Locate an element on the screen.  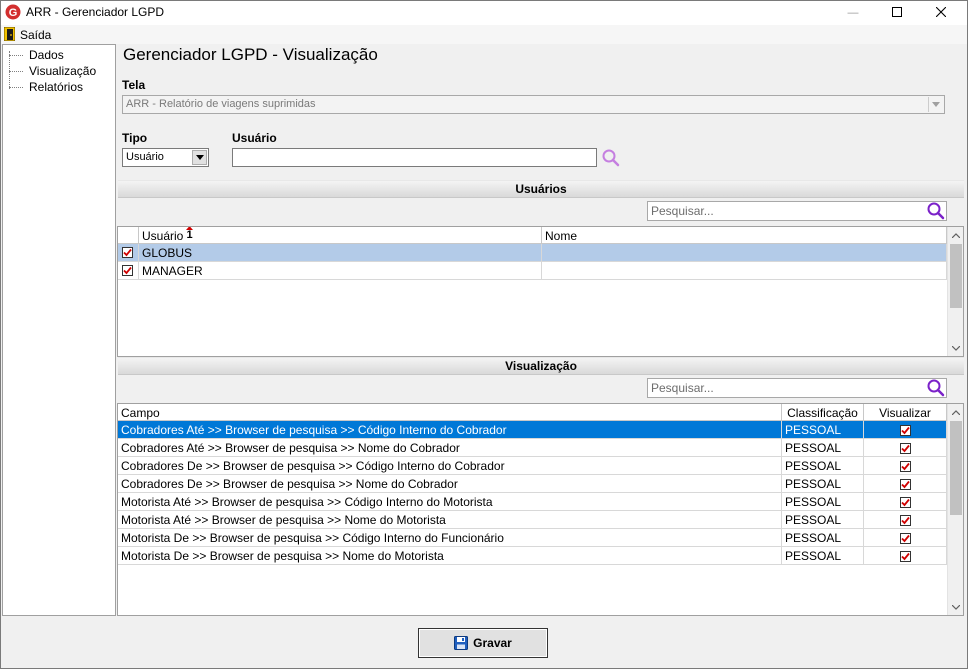
tela-select: ARR - Relatório de viagens suprimidas is located at coordinates (533, 104).